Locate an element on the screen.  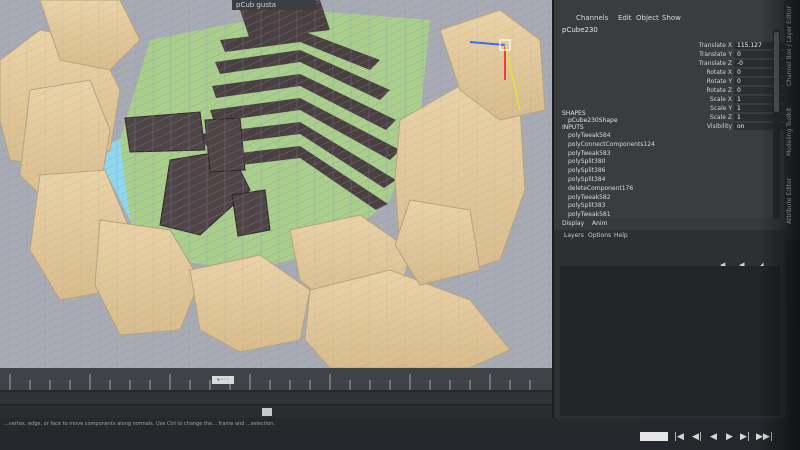
menu-channels: Channels is located at coordinates (592, 18).